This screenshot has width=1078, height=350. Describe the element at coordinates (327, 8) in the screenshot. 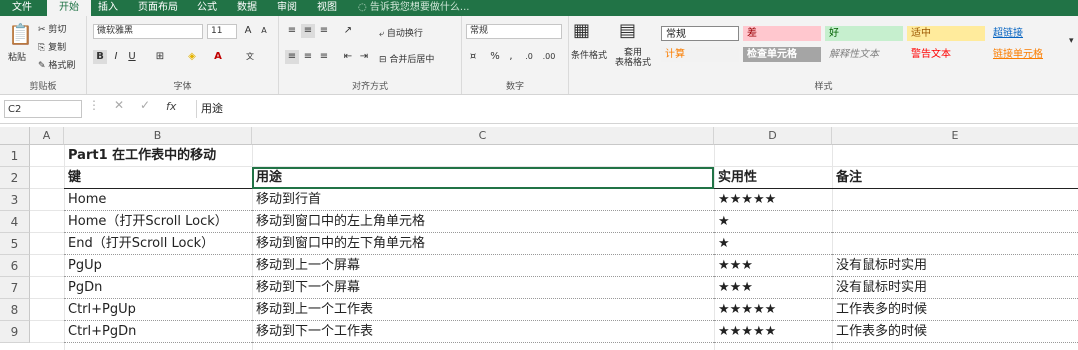

I see `tab-view: 视图` at that location.